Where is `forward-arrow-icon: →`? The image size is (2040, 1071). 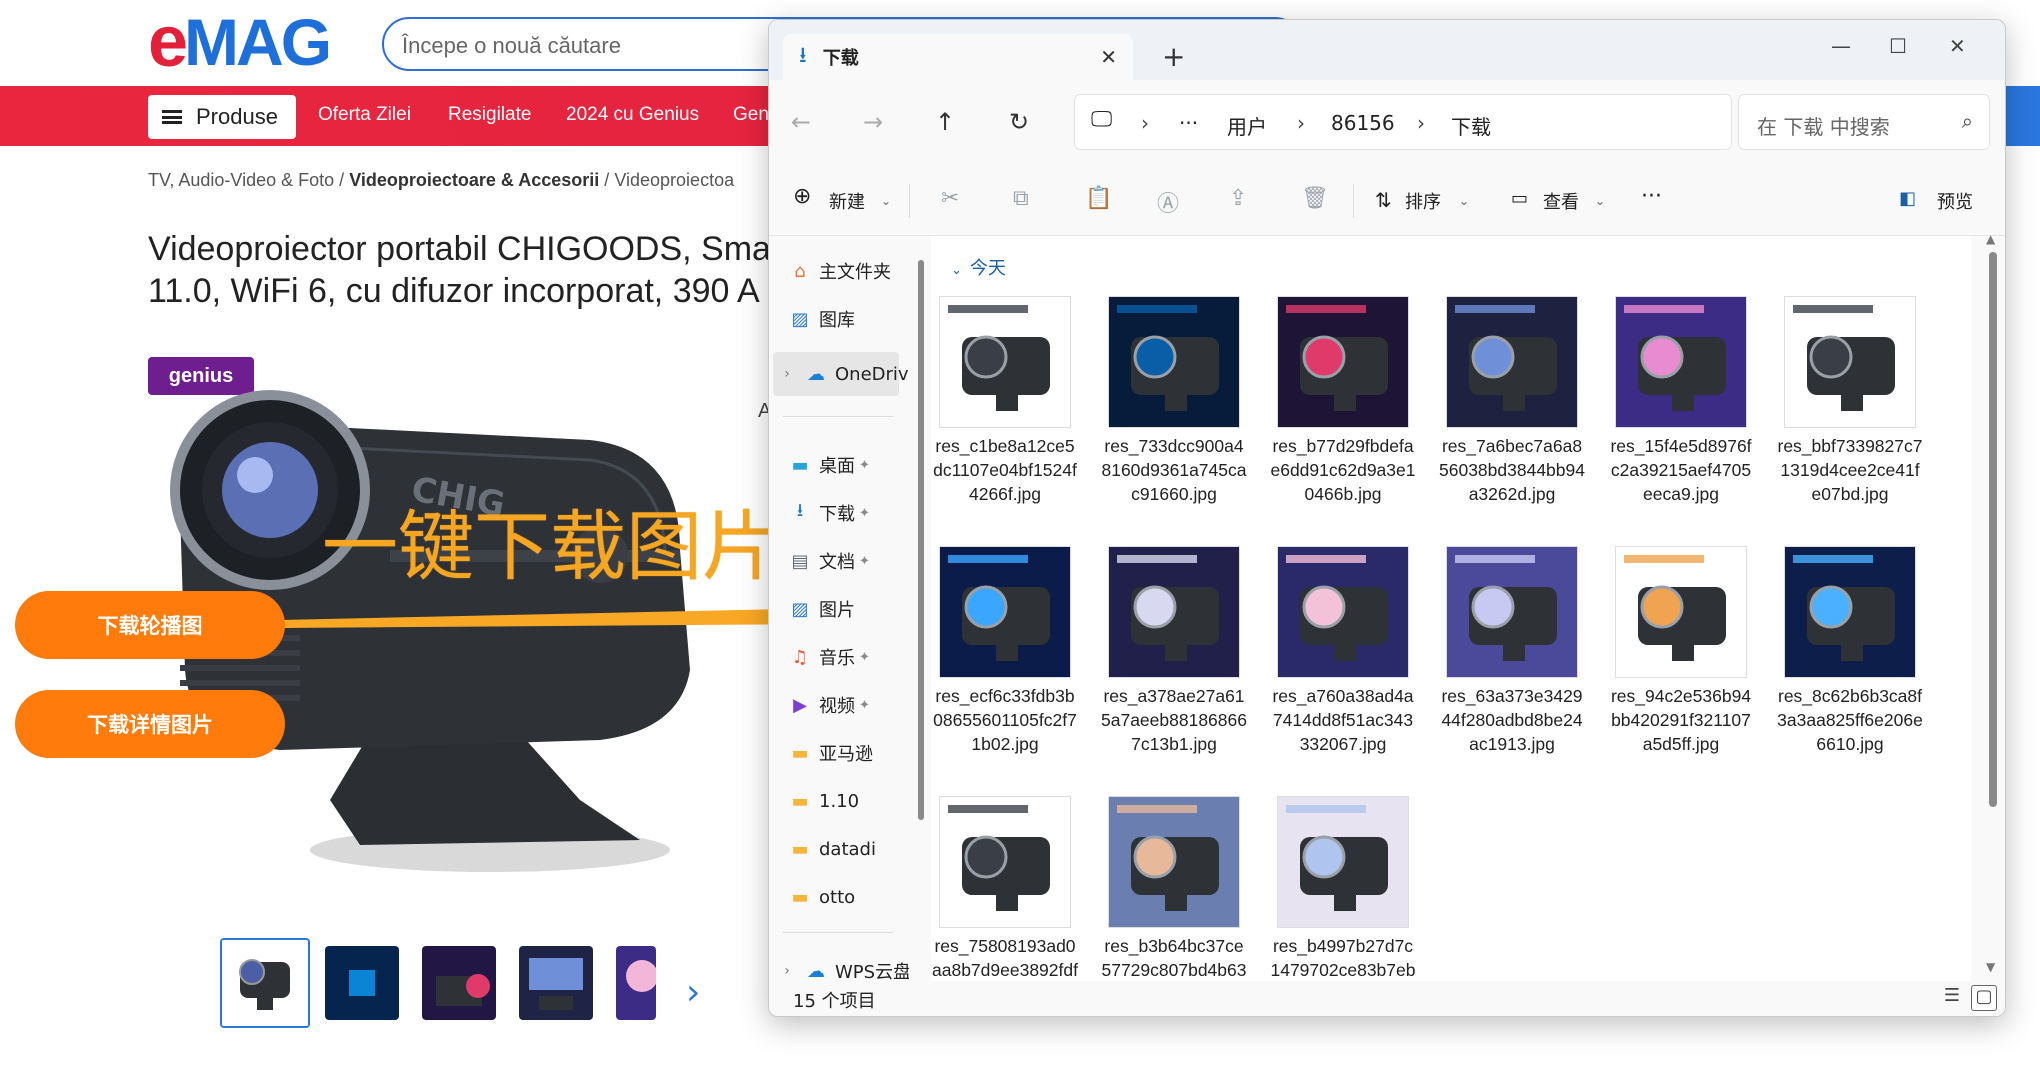
forward-arrow-icon: → is located at coordinates (873, 122).